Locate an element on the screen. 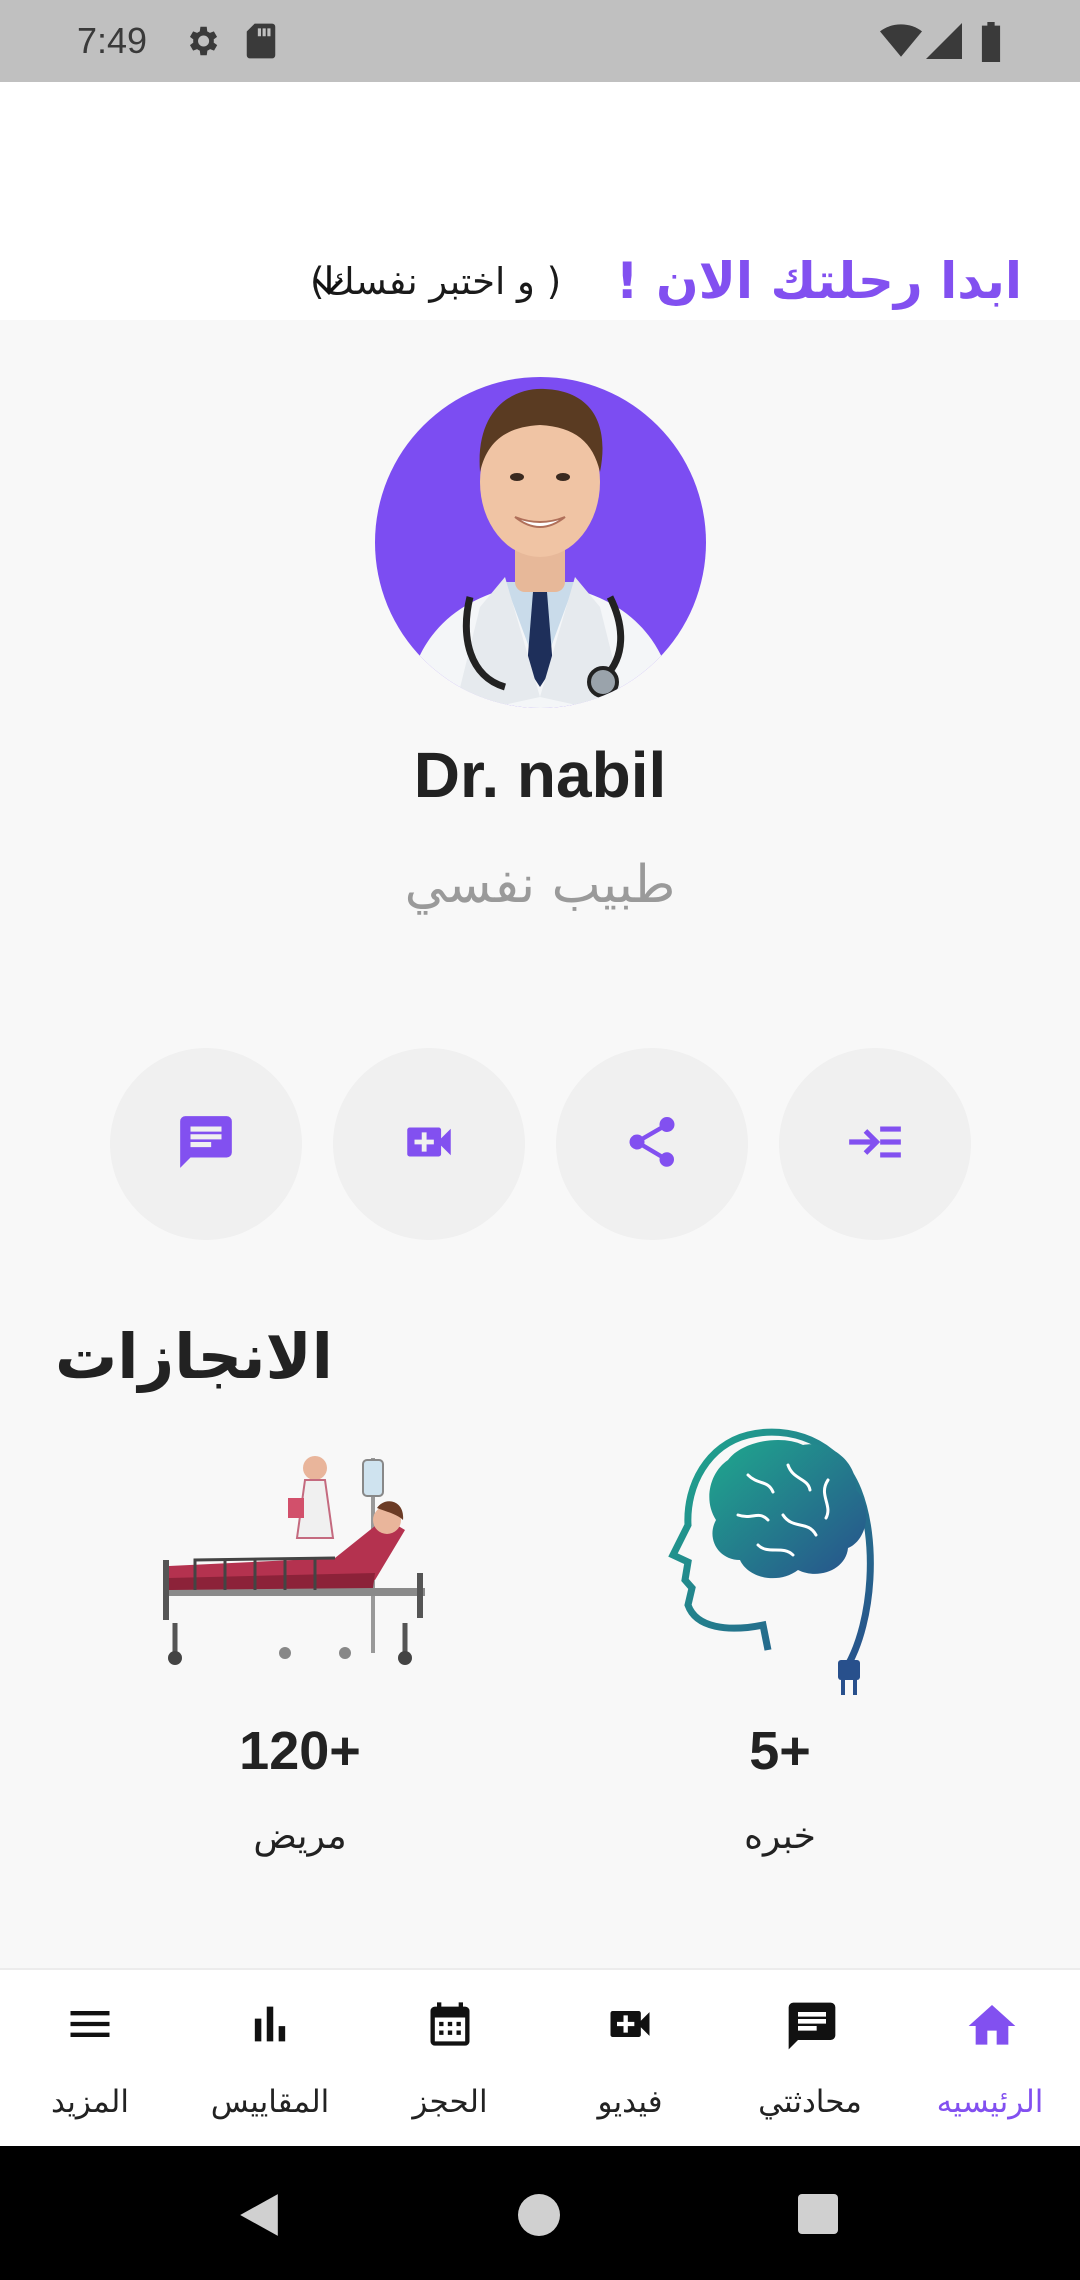  achievements-title: الانجازات is located at coordinates (194, 1356).